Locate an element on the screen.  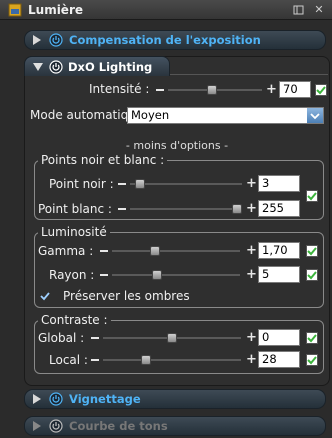
palette-title: Lumière is located at coordinates (56, 9).